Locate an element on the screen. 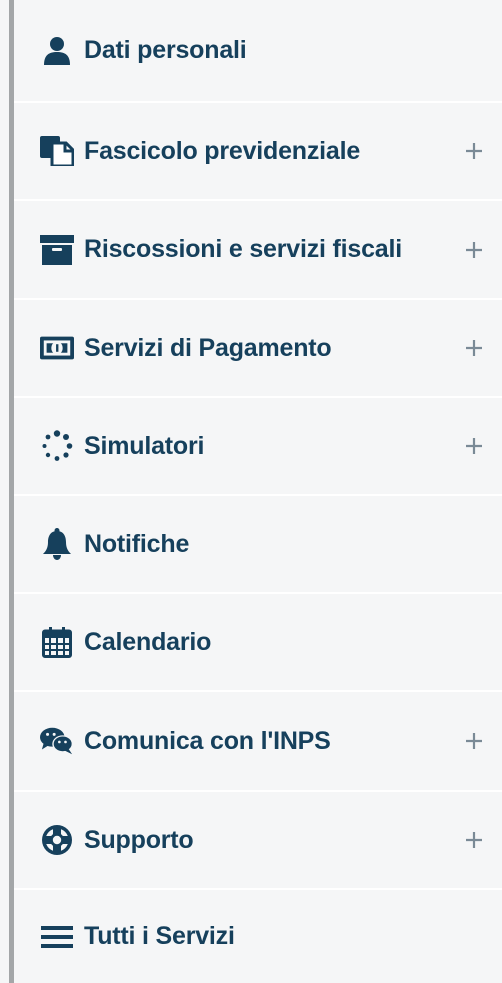 The width and height of the screenshot is (502, 983). spinner-icon is located at coordinates (57, 446).